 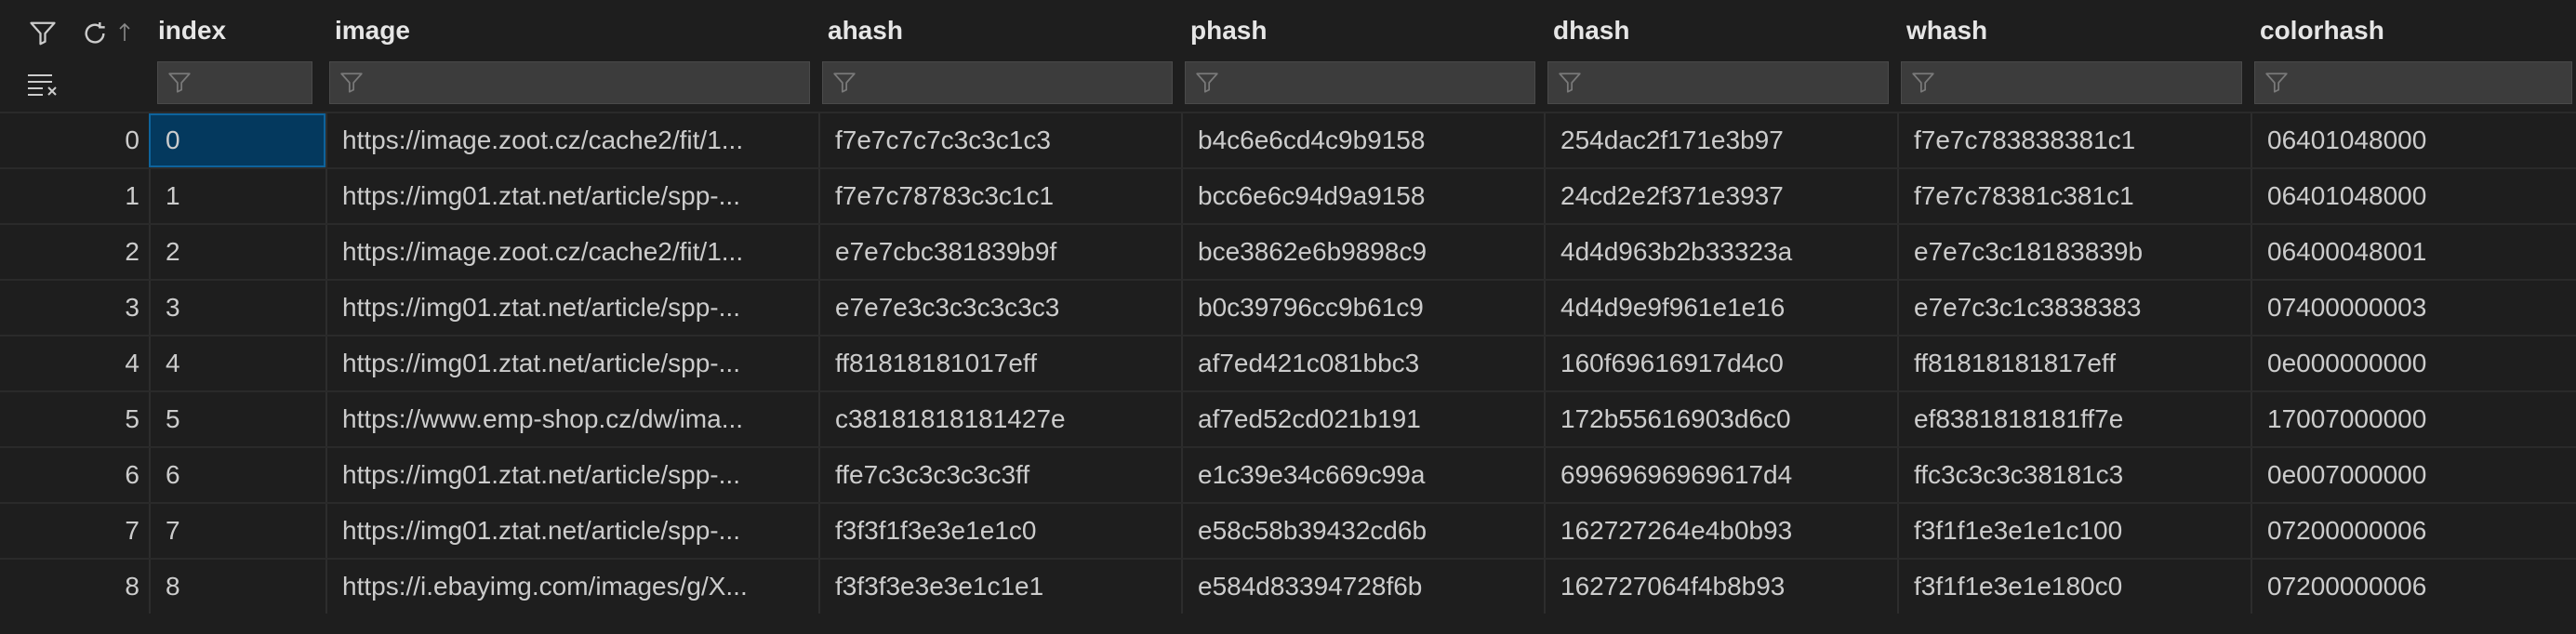 What do you see at coordinates (999, 531) in the screenshot?
I see `cell-ahash: f3f3f1f3e3e1e1c0` at bounding box center [999, 531].